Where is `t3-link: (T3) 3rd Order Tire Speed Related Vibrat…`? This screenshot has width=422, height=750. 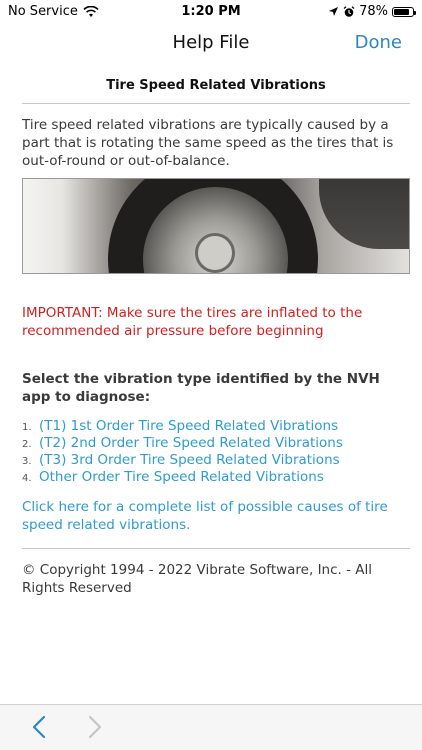 t3-link: (T3) 3rd Order Tire Speed Related Vibrat… is located at coordinates (189, 460).